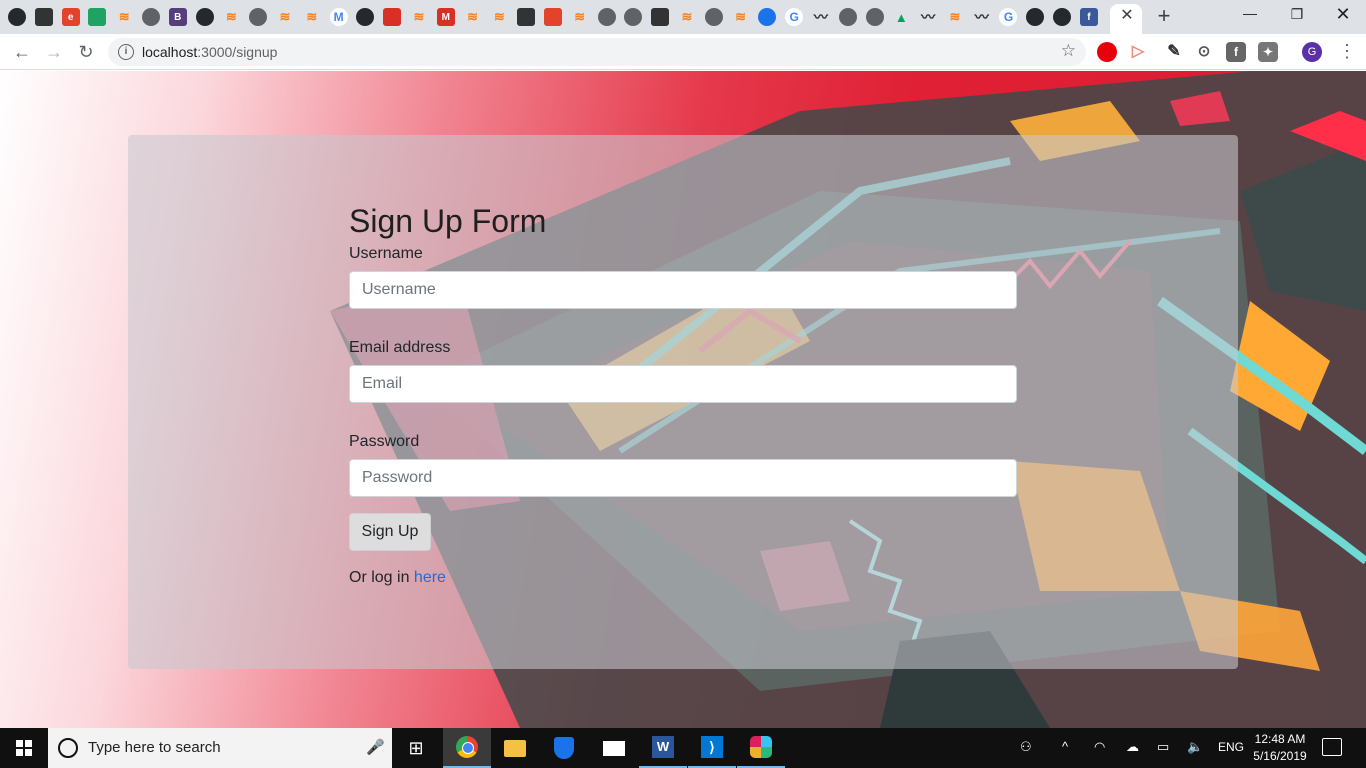 This screenshot has height=768, width=1366. Describe the element at coordinates (43, 17) in the screenshot. I see `cube-icon` at that location.